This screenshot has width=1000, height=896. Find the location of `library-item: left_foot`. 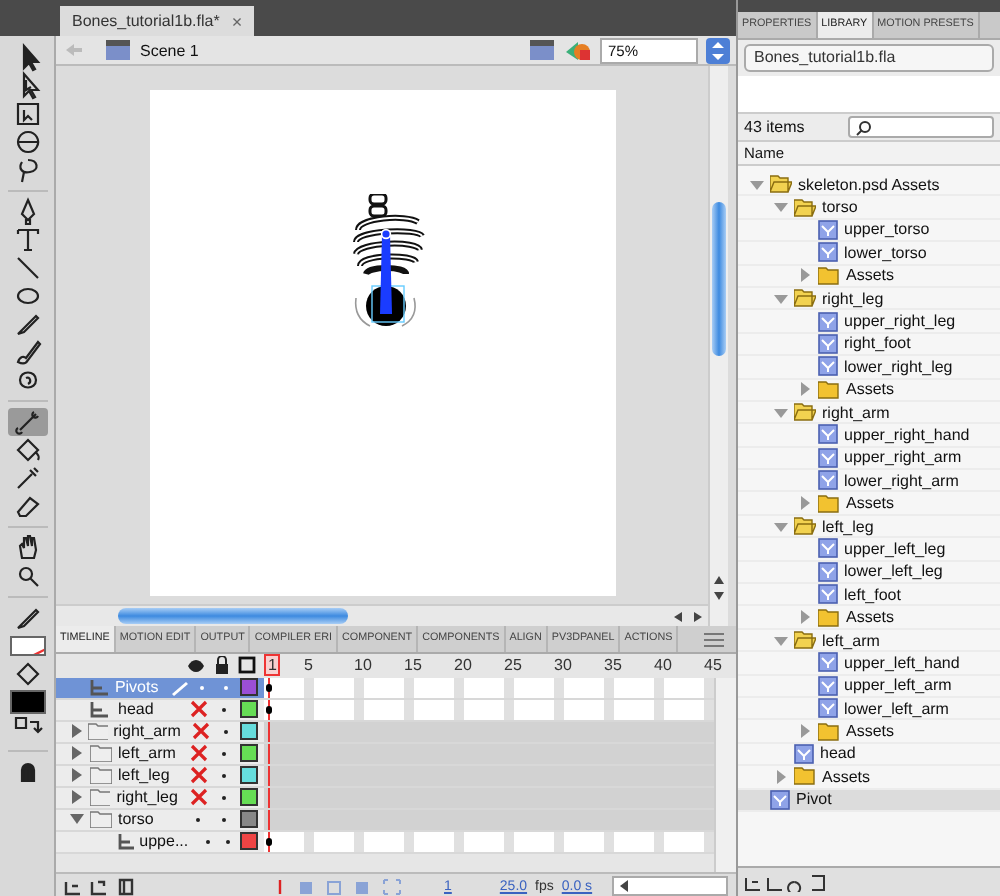

library-item: left_foot is located at coordinates (869, 595).